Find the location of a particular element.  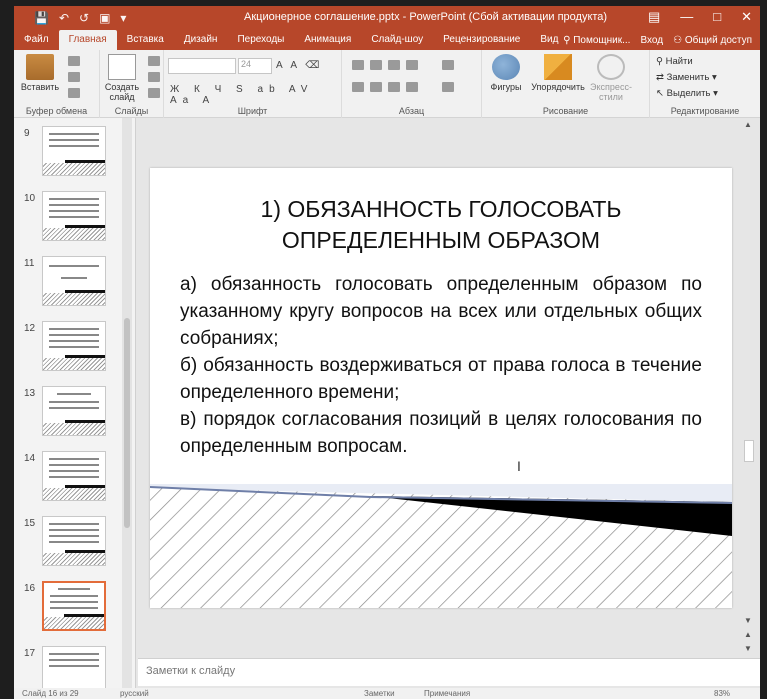

justify-icon is located at coordinates (412, 87).